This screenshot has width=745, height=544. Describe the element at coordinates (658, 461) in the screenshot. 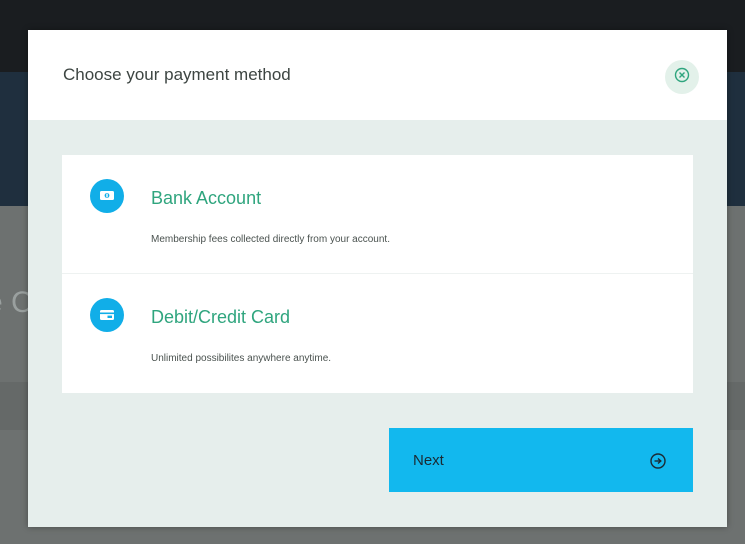

I see `arrow-right-circle-icon` at that location.